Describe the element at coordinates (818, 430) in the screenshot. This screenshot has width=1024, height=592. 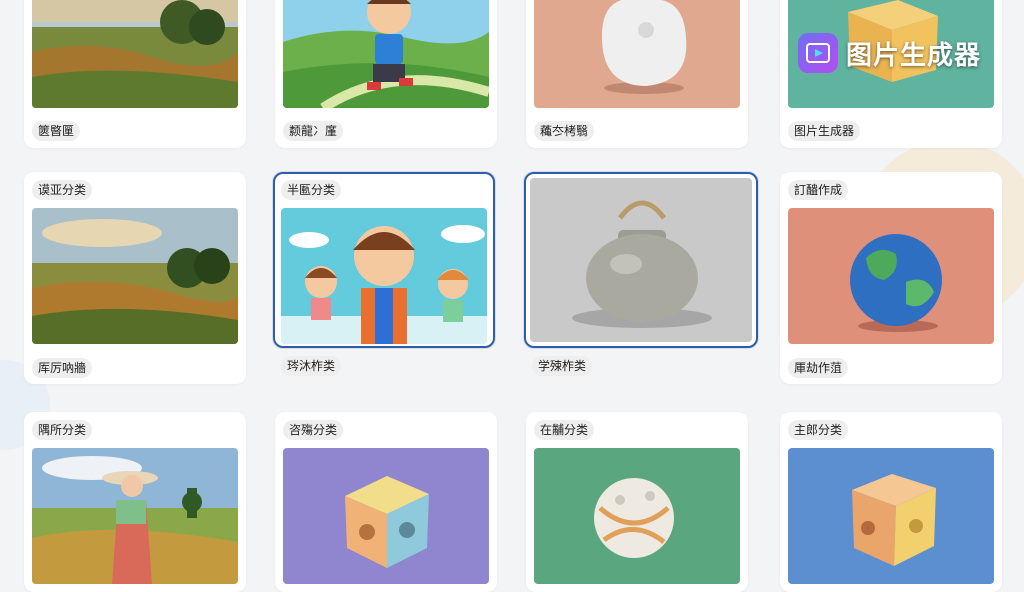
I see `card-category-tag: 主郎分类` at that location.